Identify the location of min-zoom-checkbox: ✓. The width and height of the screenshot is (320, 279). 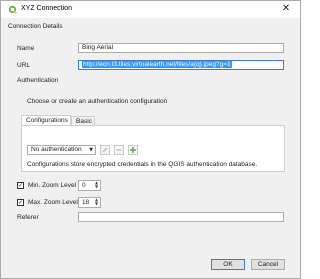
(20, 185).